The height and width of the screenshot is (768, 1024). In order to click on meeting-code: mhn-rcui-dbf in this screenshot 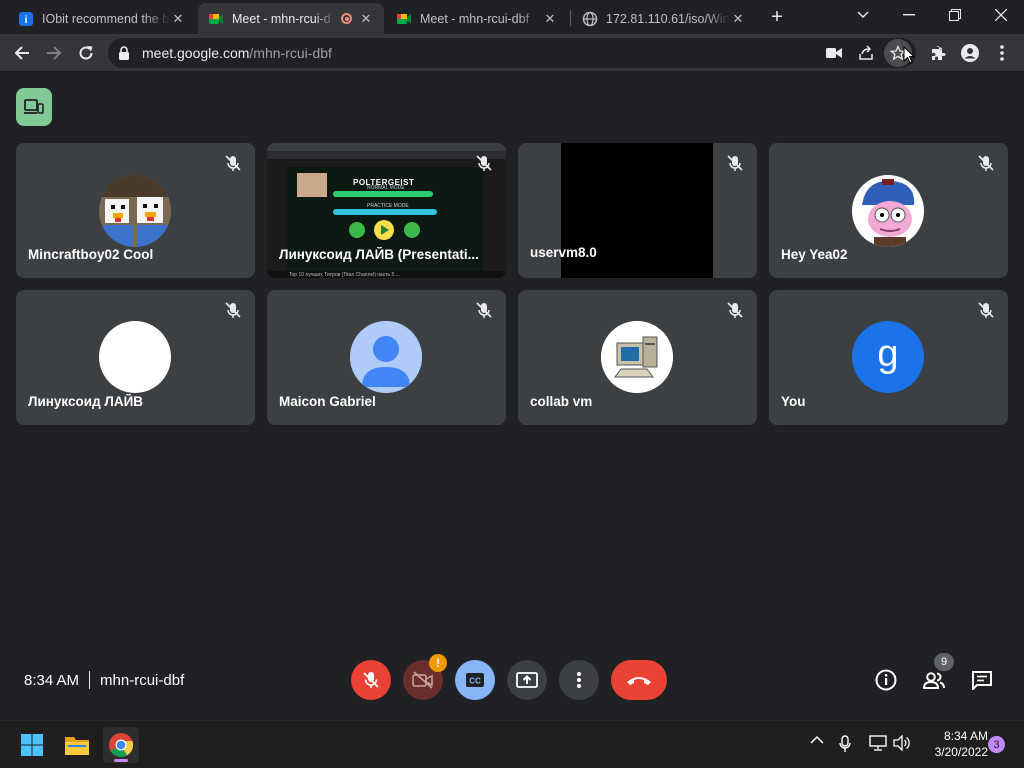, I will do `click(142, 680)`.